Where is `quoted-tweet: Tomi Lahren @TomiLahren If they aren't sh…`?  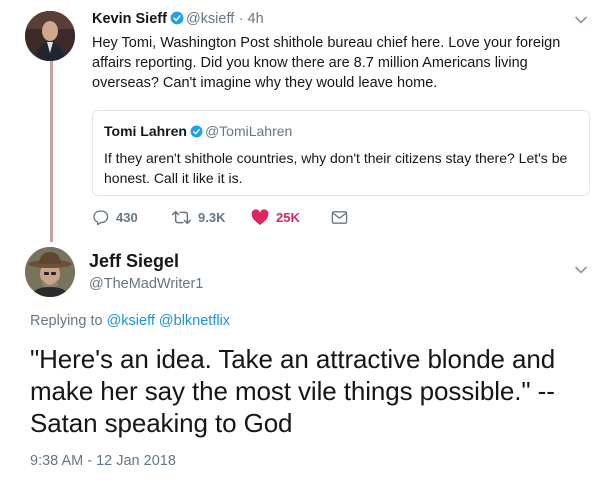
quoted-tweet: Tomi Lahren @TomiLahren If they aren't sh… is located at coordinates (341, 153).